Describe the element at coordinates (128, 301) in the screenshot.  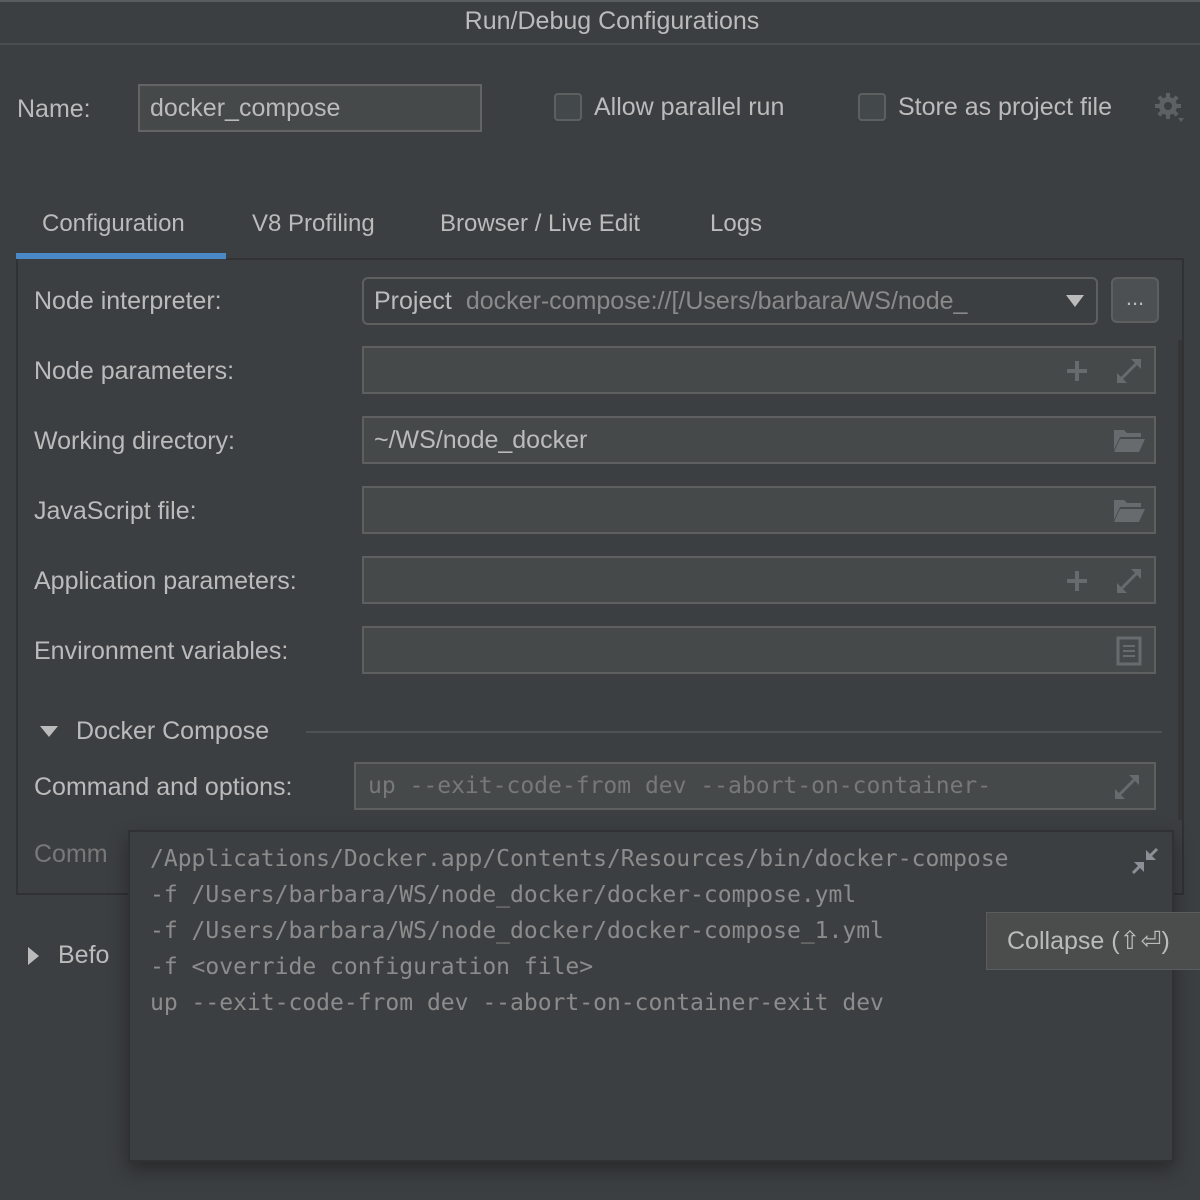
I see `node-interpreter-label: Node interpreter:` at that location.